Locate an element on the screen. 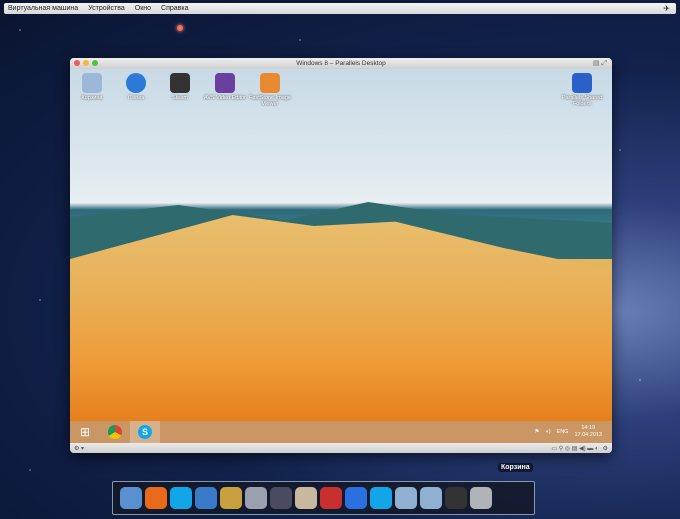 The width and height of the screenshot is (680, 519). desktop-icon-shared-folders: Parallels Shared Folders is located at coordinates (582, 90).